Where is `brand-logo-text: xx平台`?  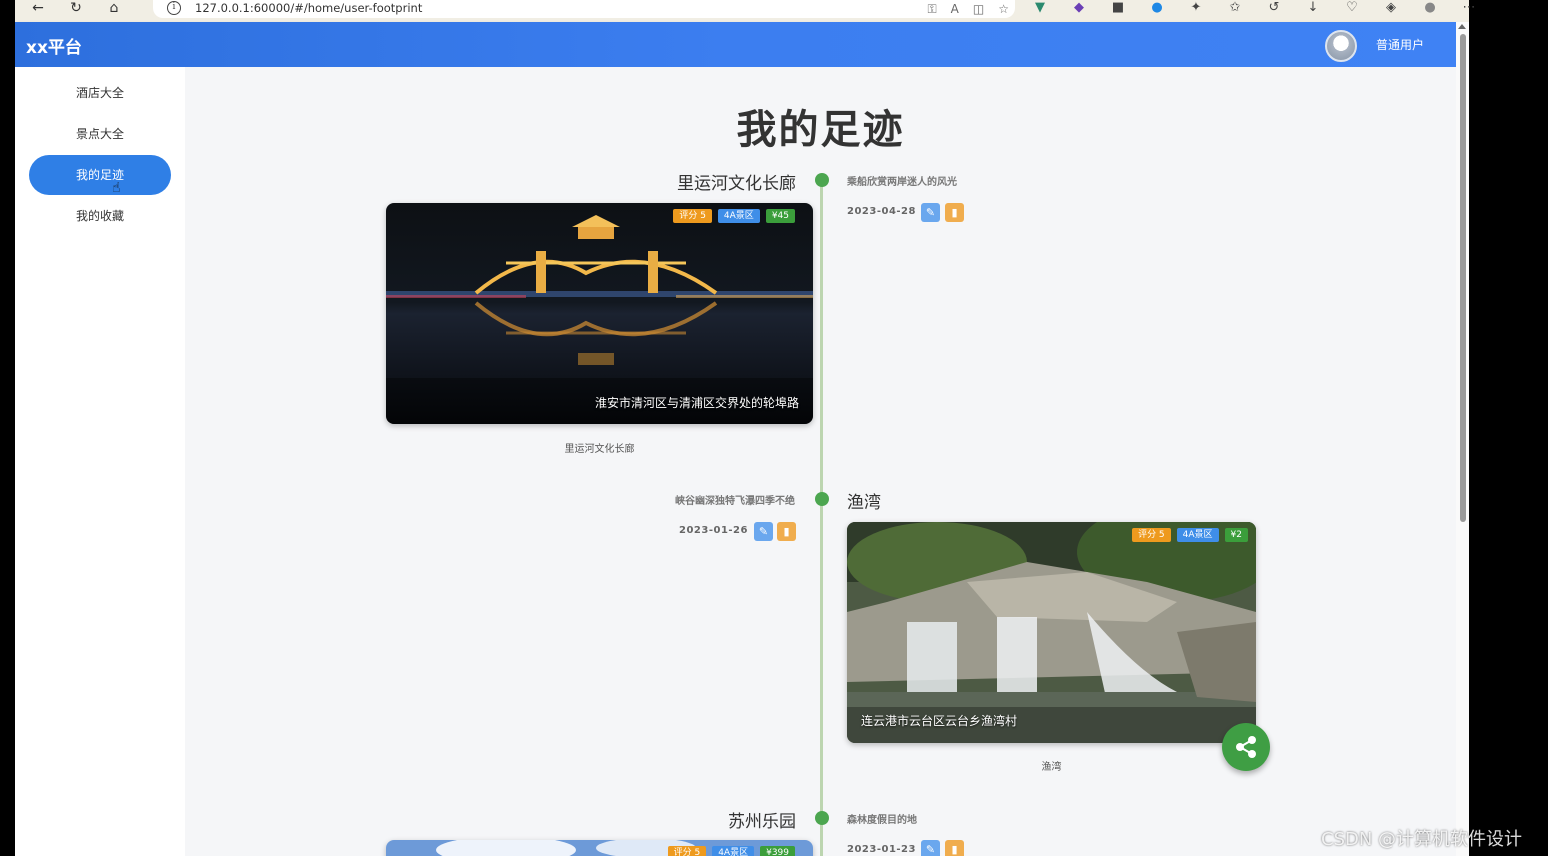
brand-logo-text: xx平台 is located at coordinates (54, 45).